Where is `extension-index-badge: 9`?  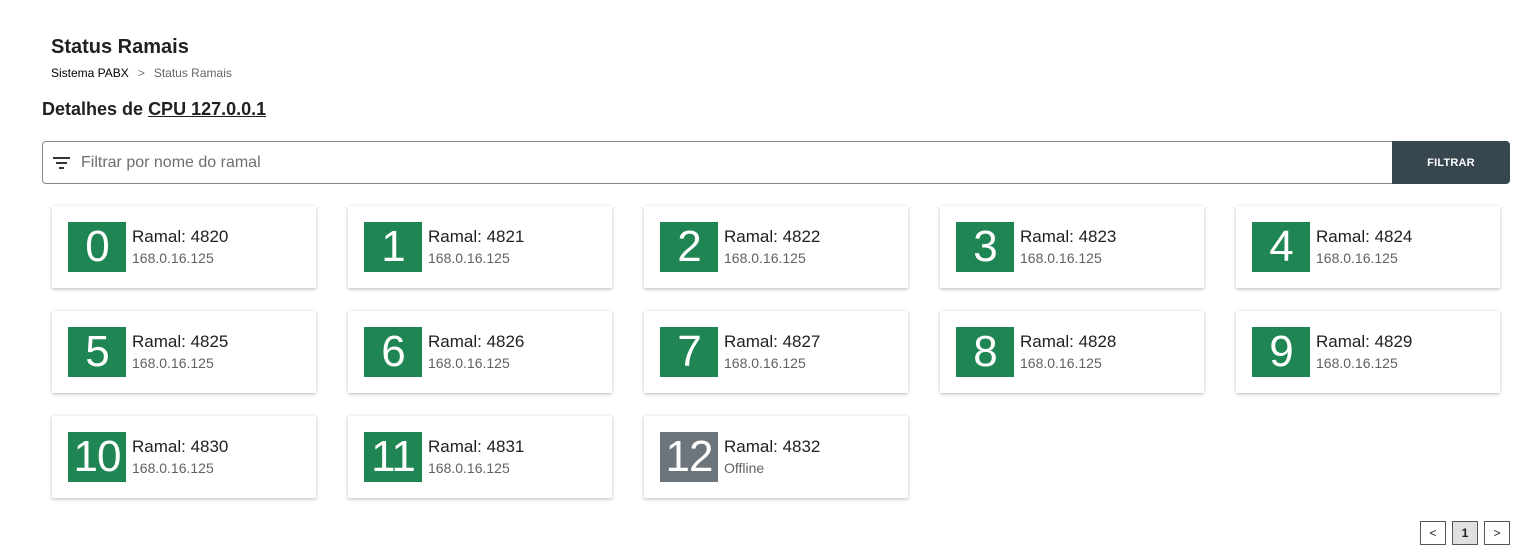 extension-index-badge: 9 is located at coordinates (1281, 352).